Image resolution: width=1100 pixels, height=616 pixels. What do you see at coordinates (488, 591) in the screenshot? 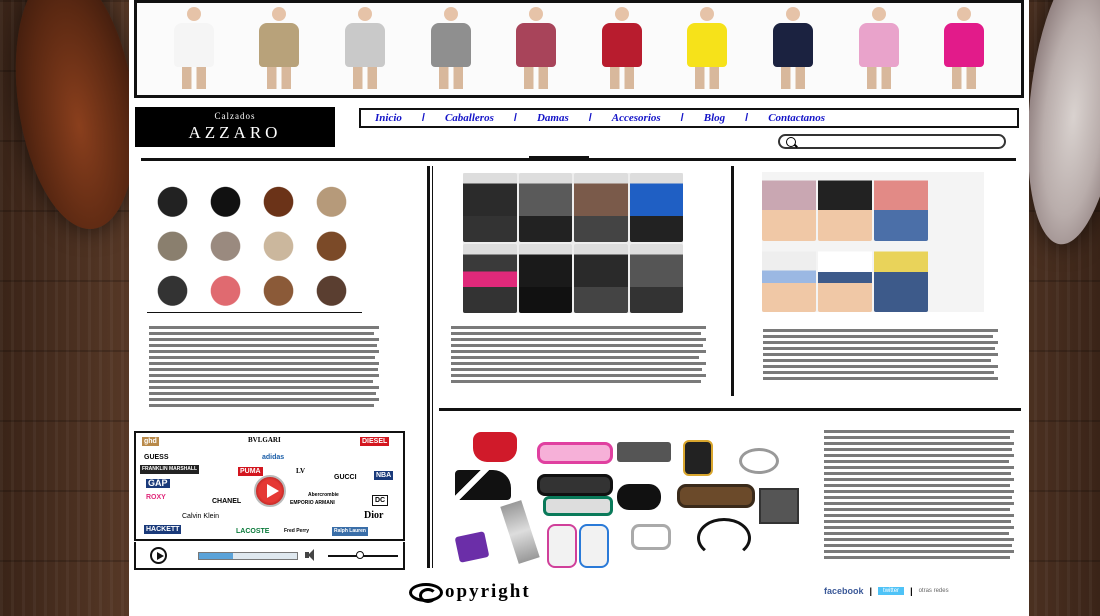
I see `copyright-text: opyright` at bounding box center [488, 591].